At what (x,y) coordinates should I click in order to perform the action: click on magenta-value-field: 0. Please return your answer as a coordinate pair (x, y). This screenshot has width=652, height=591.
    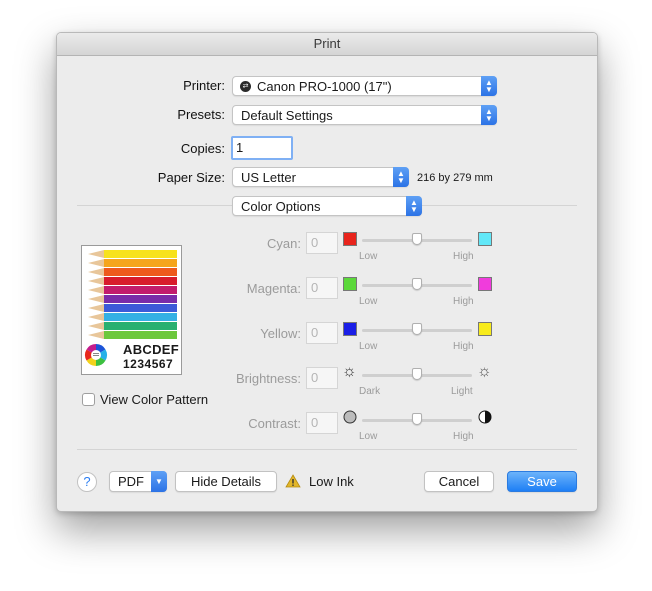
    Looking at the image, I should click on (322, 288).